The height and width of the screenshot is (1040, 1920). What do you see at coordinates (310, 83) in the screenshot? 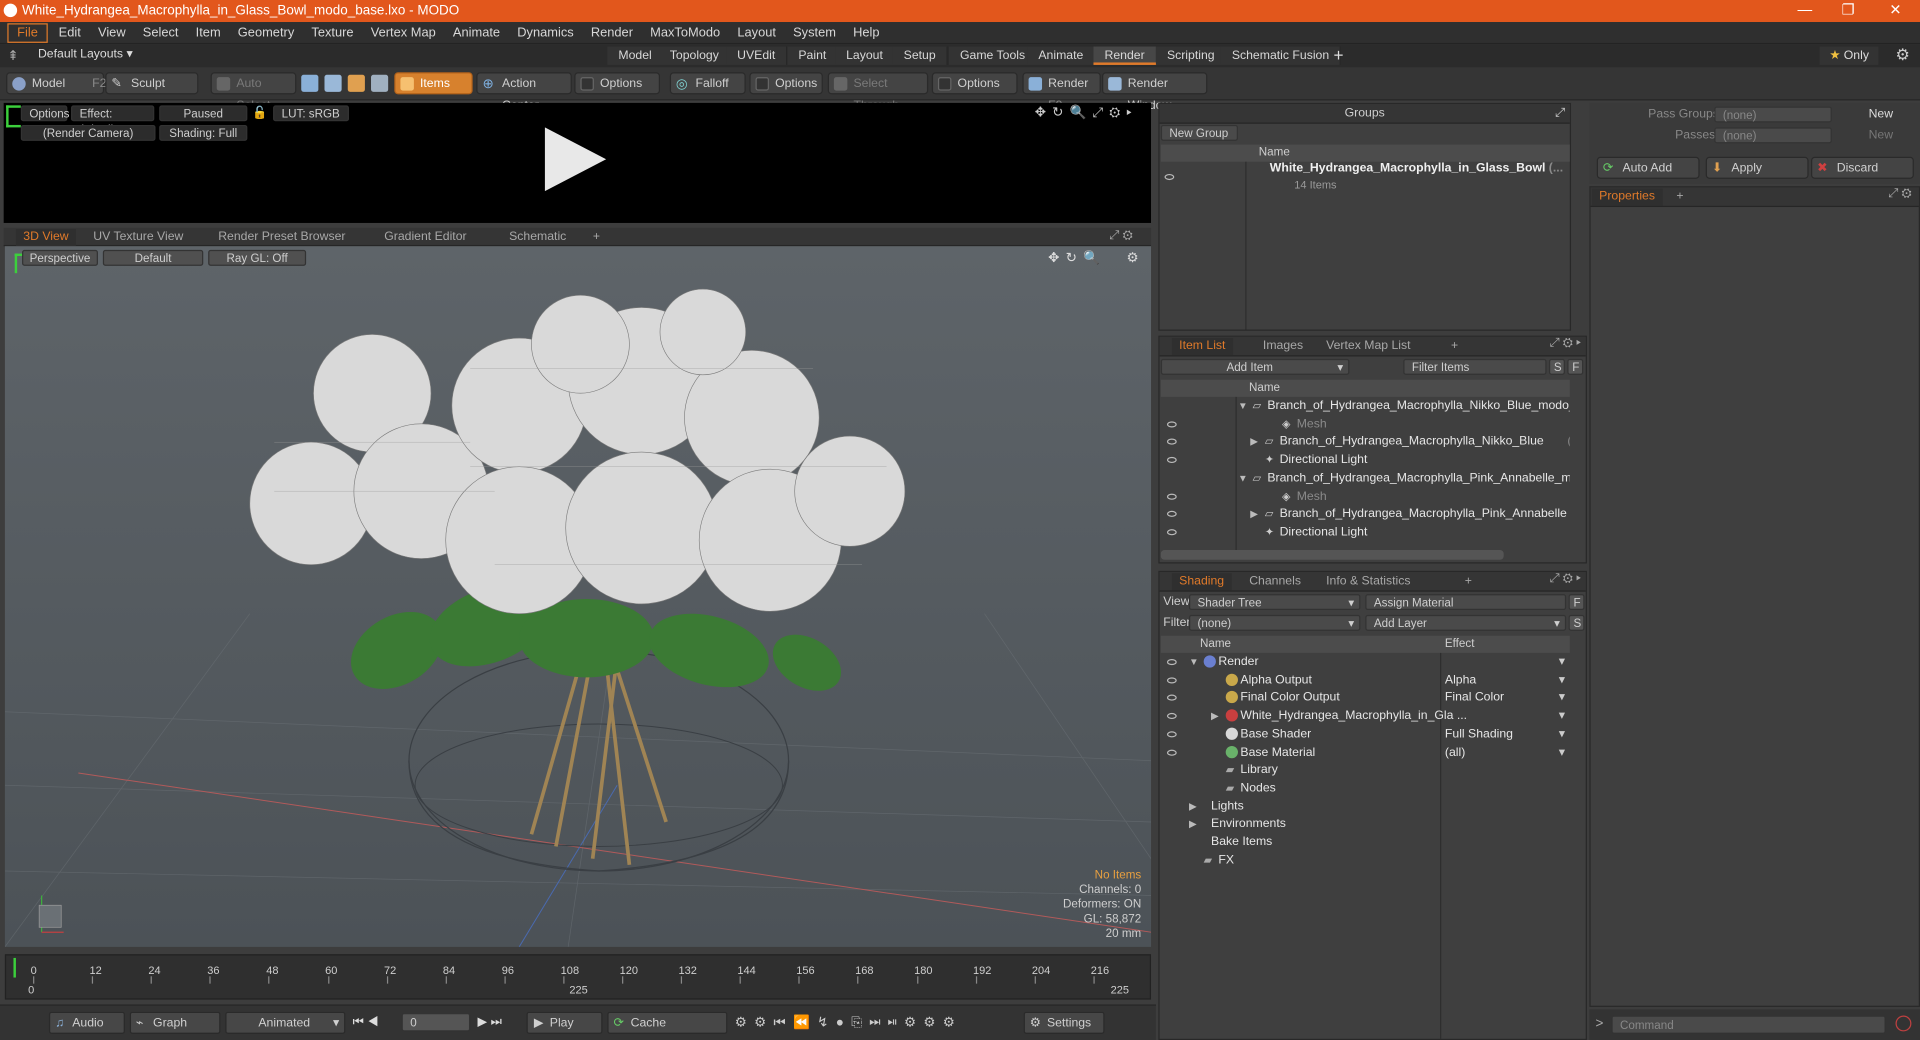
I see `vertices-icon` at bounding box center [310, 83].